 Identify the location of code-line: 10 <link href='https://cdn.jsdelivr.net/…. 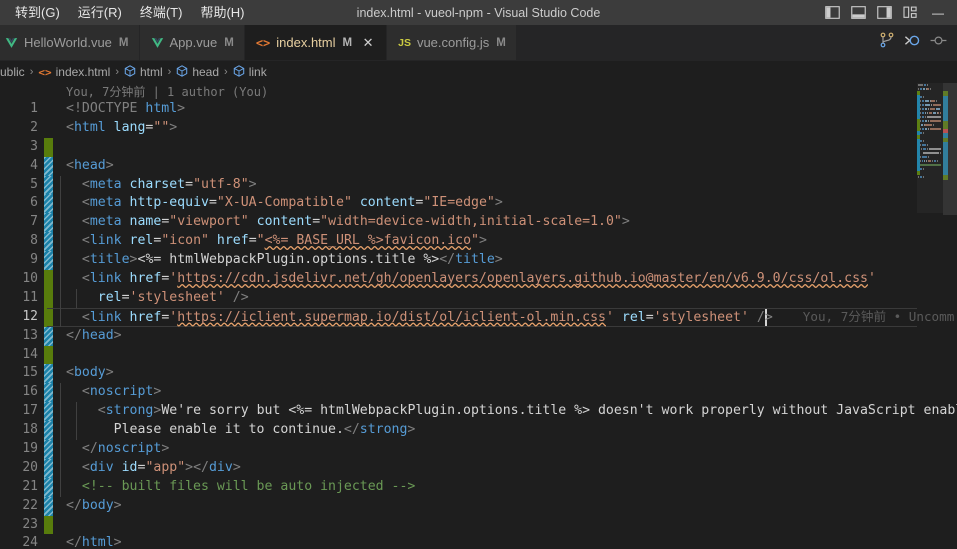
(478, 279).